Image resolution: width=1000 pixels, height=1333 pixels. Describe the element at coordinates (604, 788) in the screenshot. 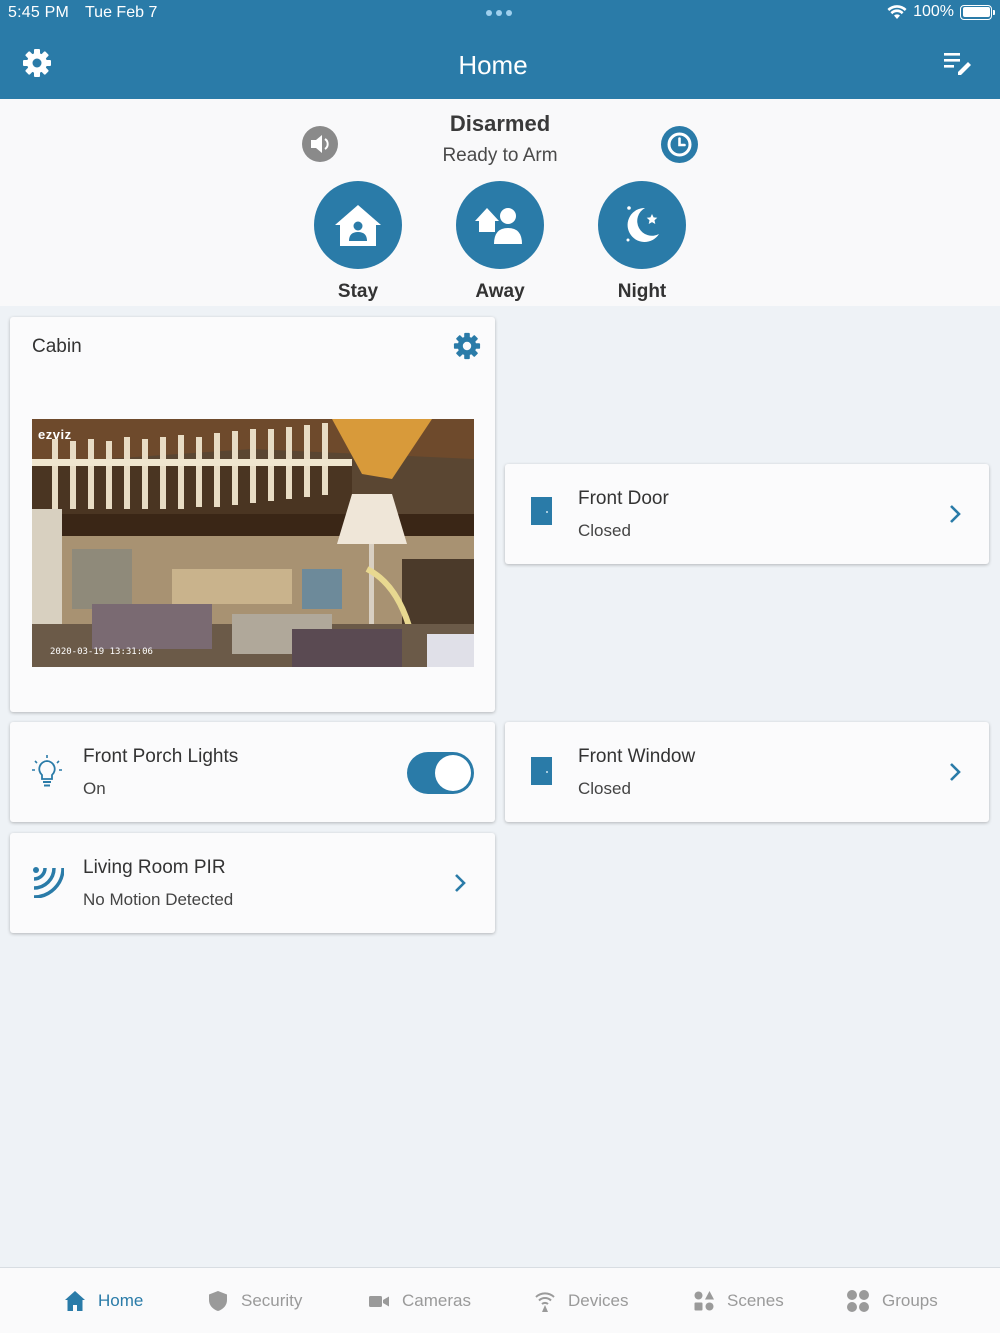

I see `front-window-state: Closed` at that location.